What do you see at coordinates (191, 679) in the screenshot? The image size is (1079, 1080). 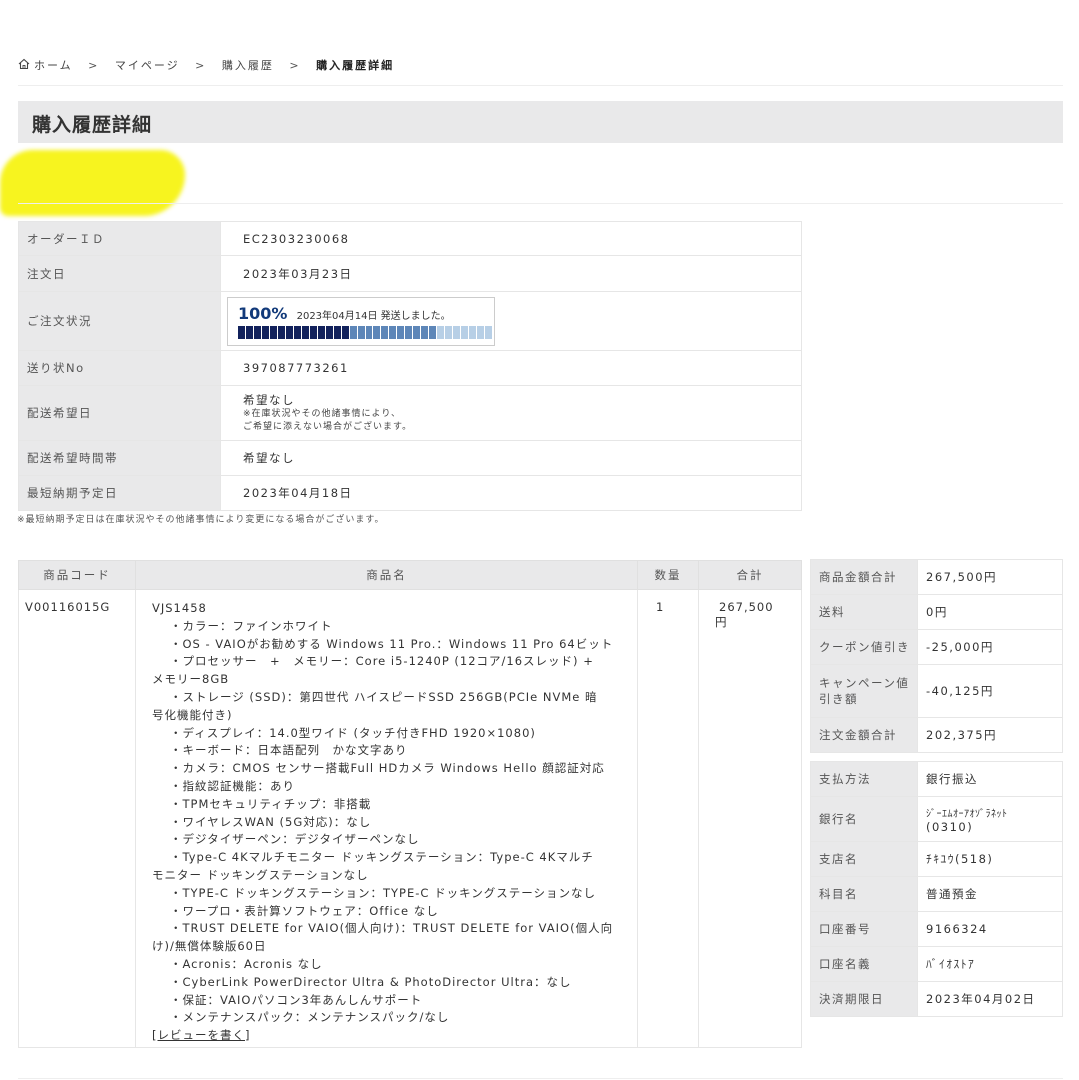 I see `product-spec-line: メモリー8GB` at bounding box center [191, 679].